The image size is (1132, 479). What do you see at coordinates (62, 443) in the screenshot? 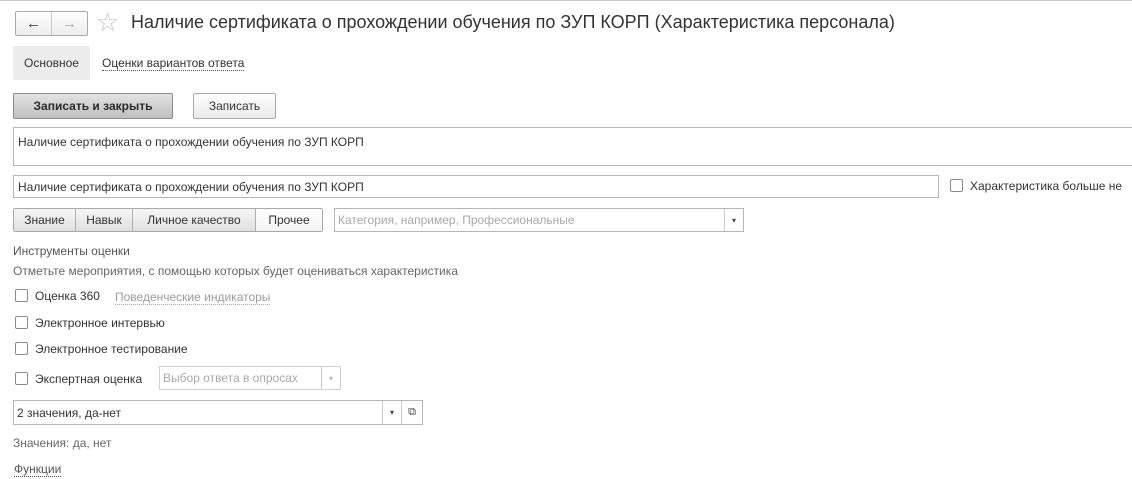
I see `values-text: Значения: да, нет` at bounding box center [62, 443].